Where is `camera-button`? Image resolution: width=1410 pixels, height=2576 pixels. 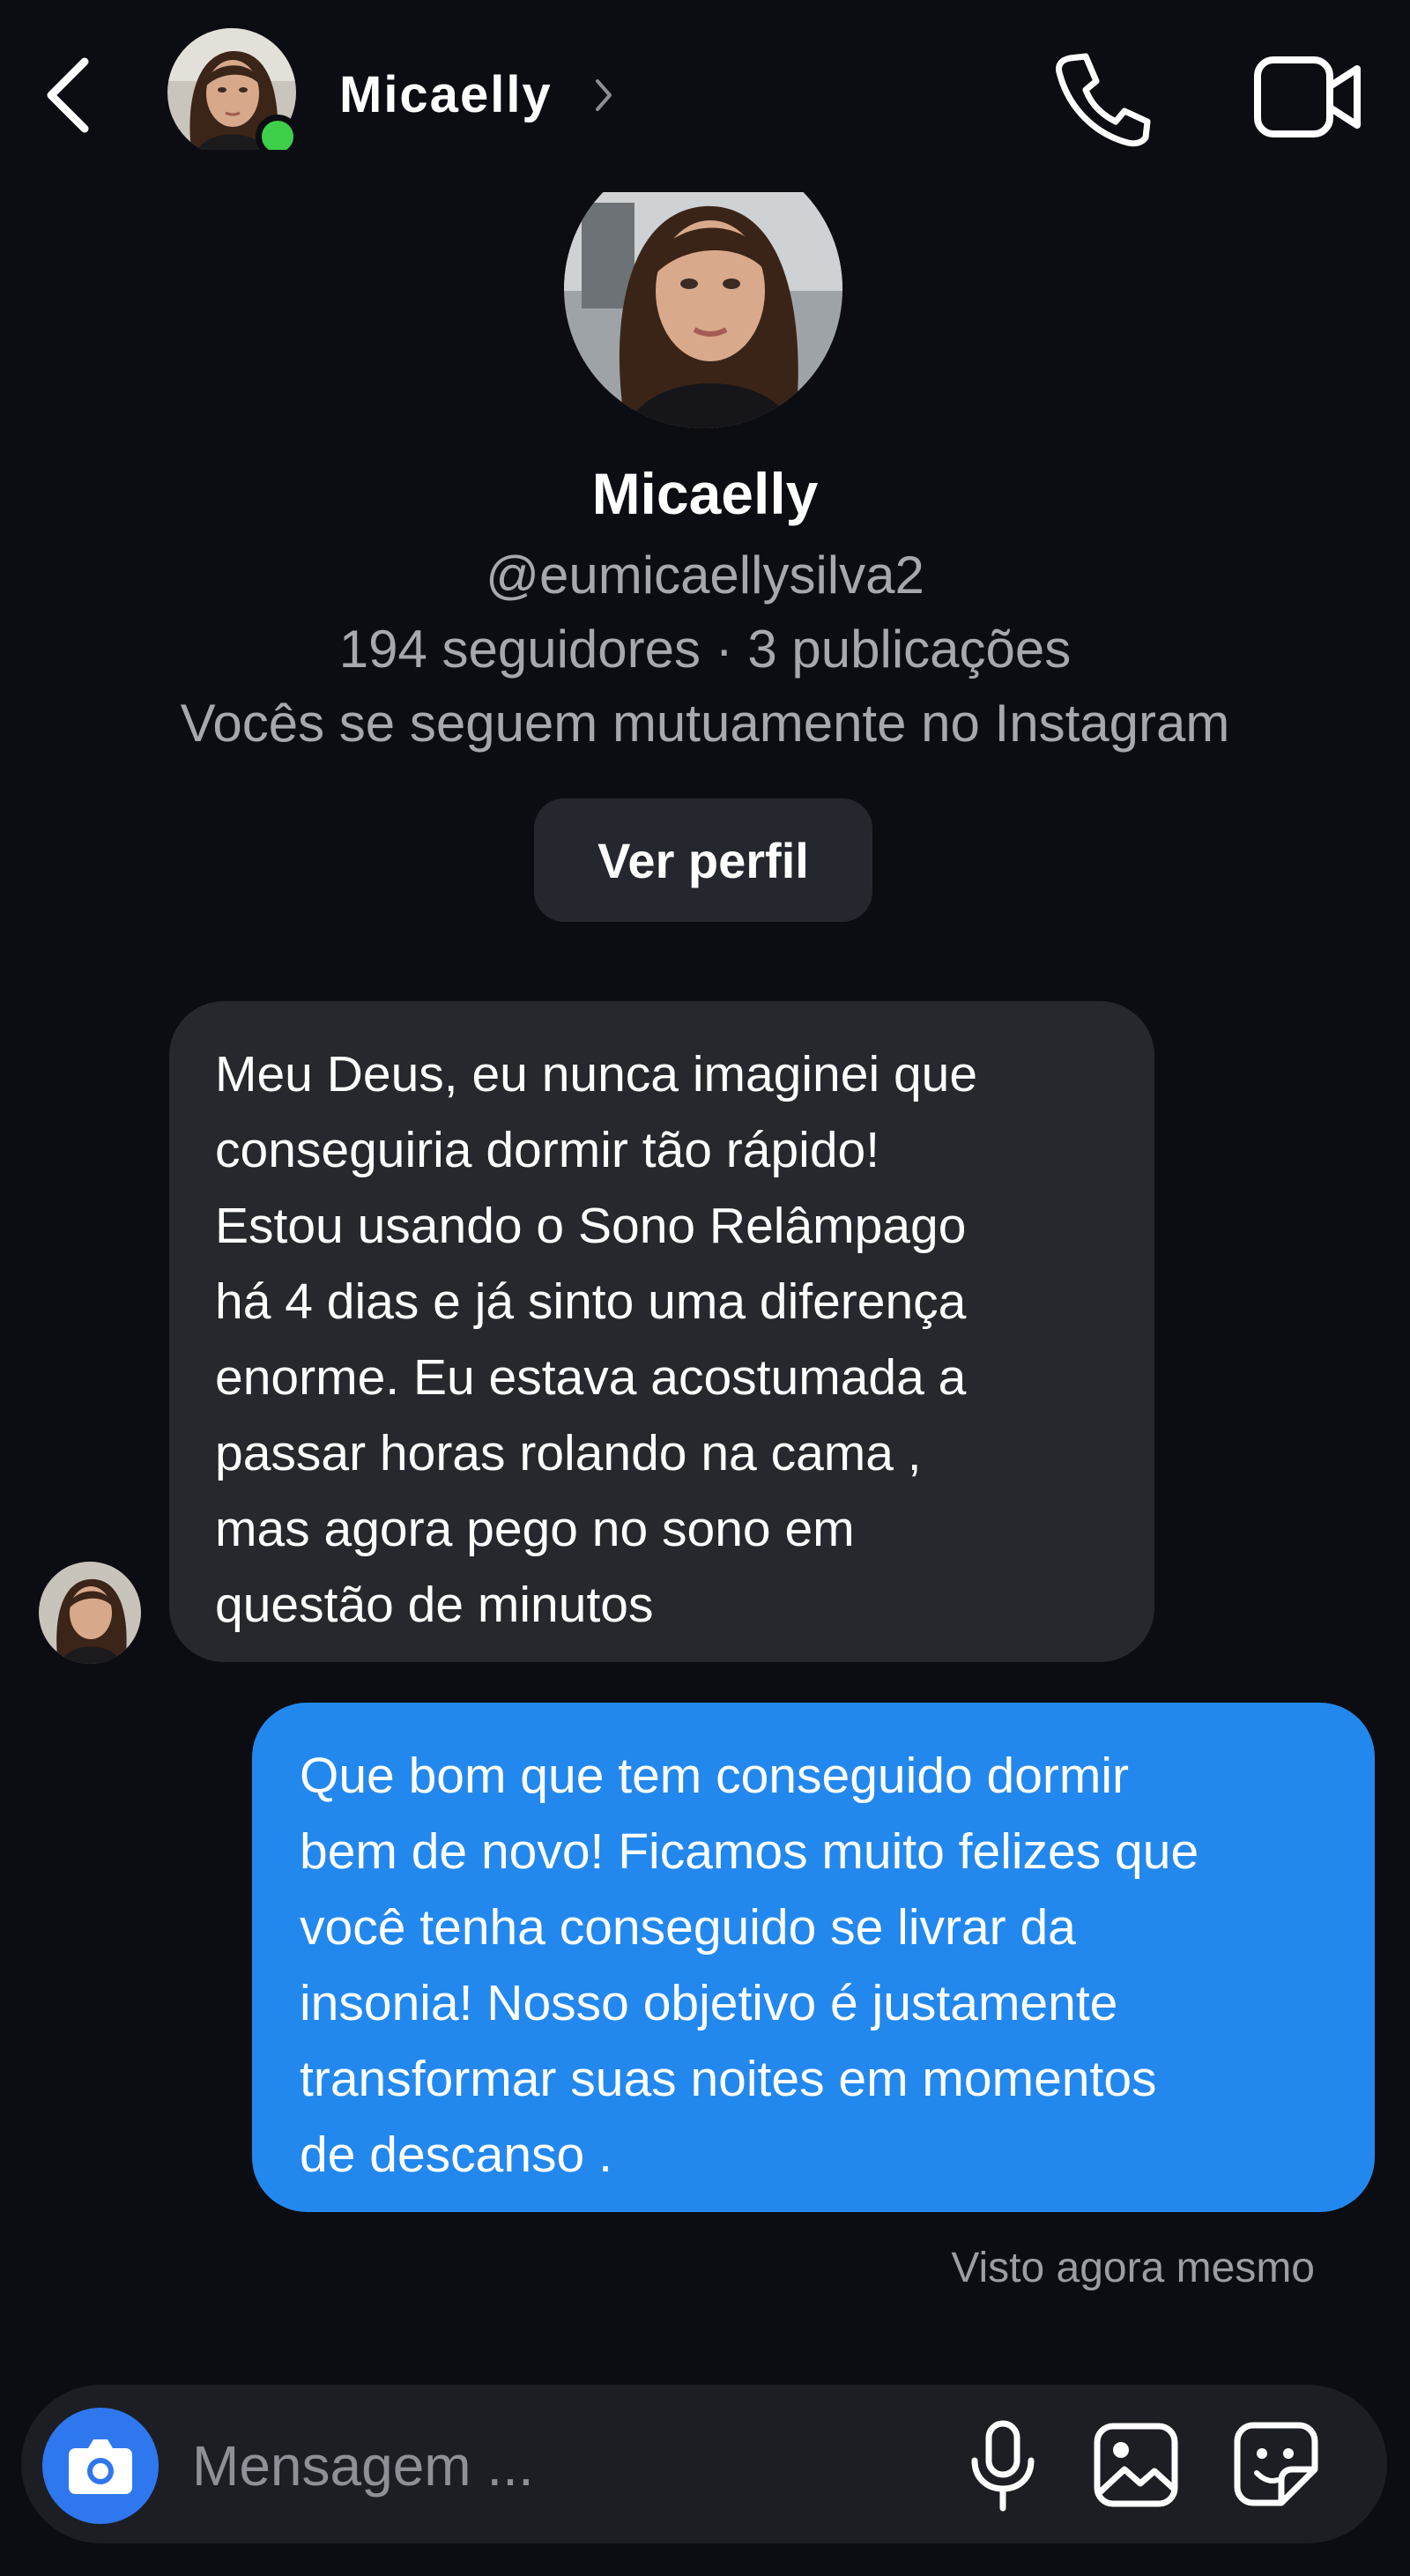 camera-button is located at coordinates (101, 2466).